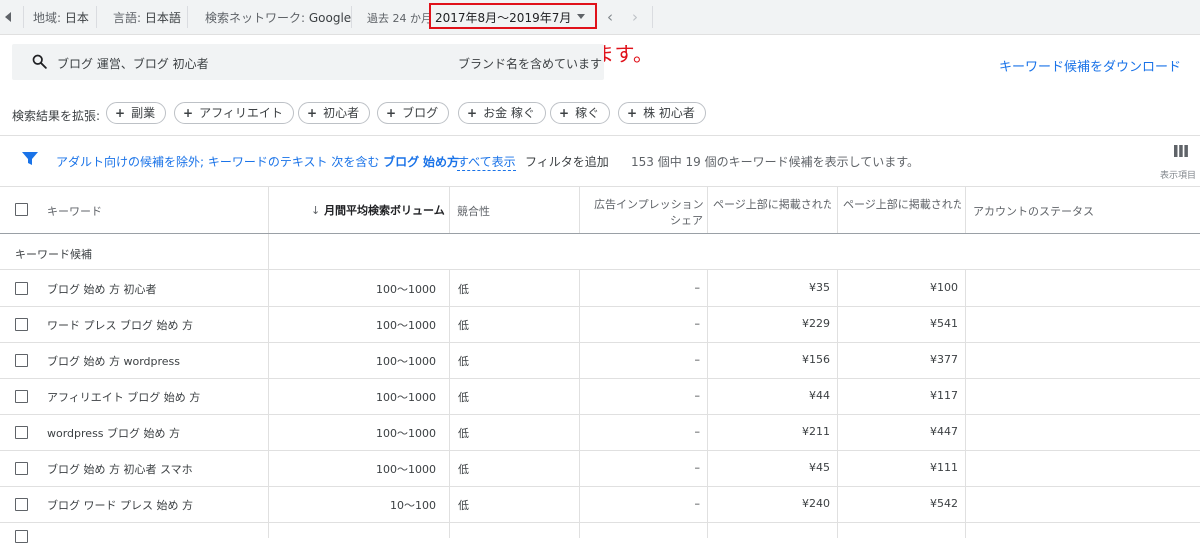 Image resolution: width=1200 pixels, height=543 pixels. What do you see at coordinates (600, 504) in the screenshot?
I see `table-row: ブログ ワード プレス 始め 方 10～100 低 – ¥240 ¥542` at bounding box center [600, 504].